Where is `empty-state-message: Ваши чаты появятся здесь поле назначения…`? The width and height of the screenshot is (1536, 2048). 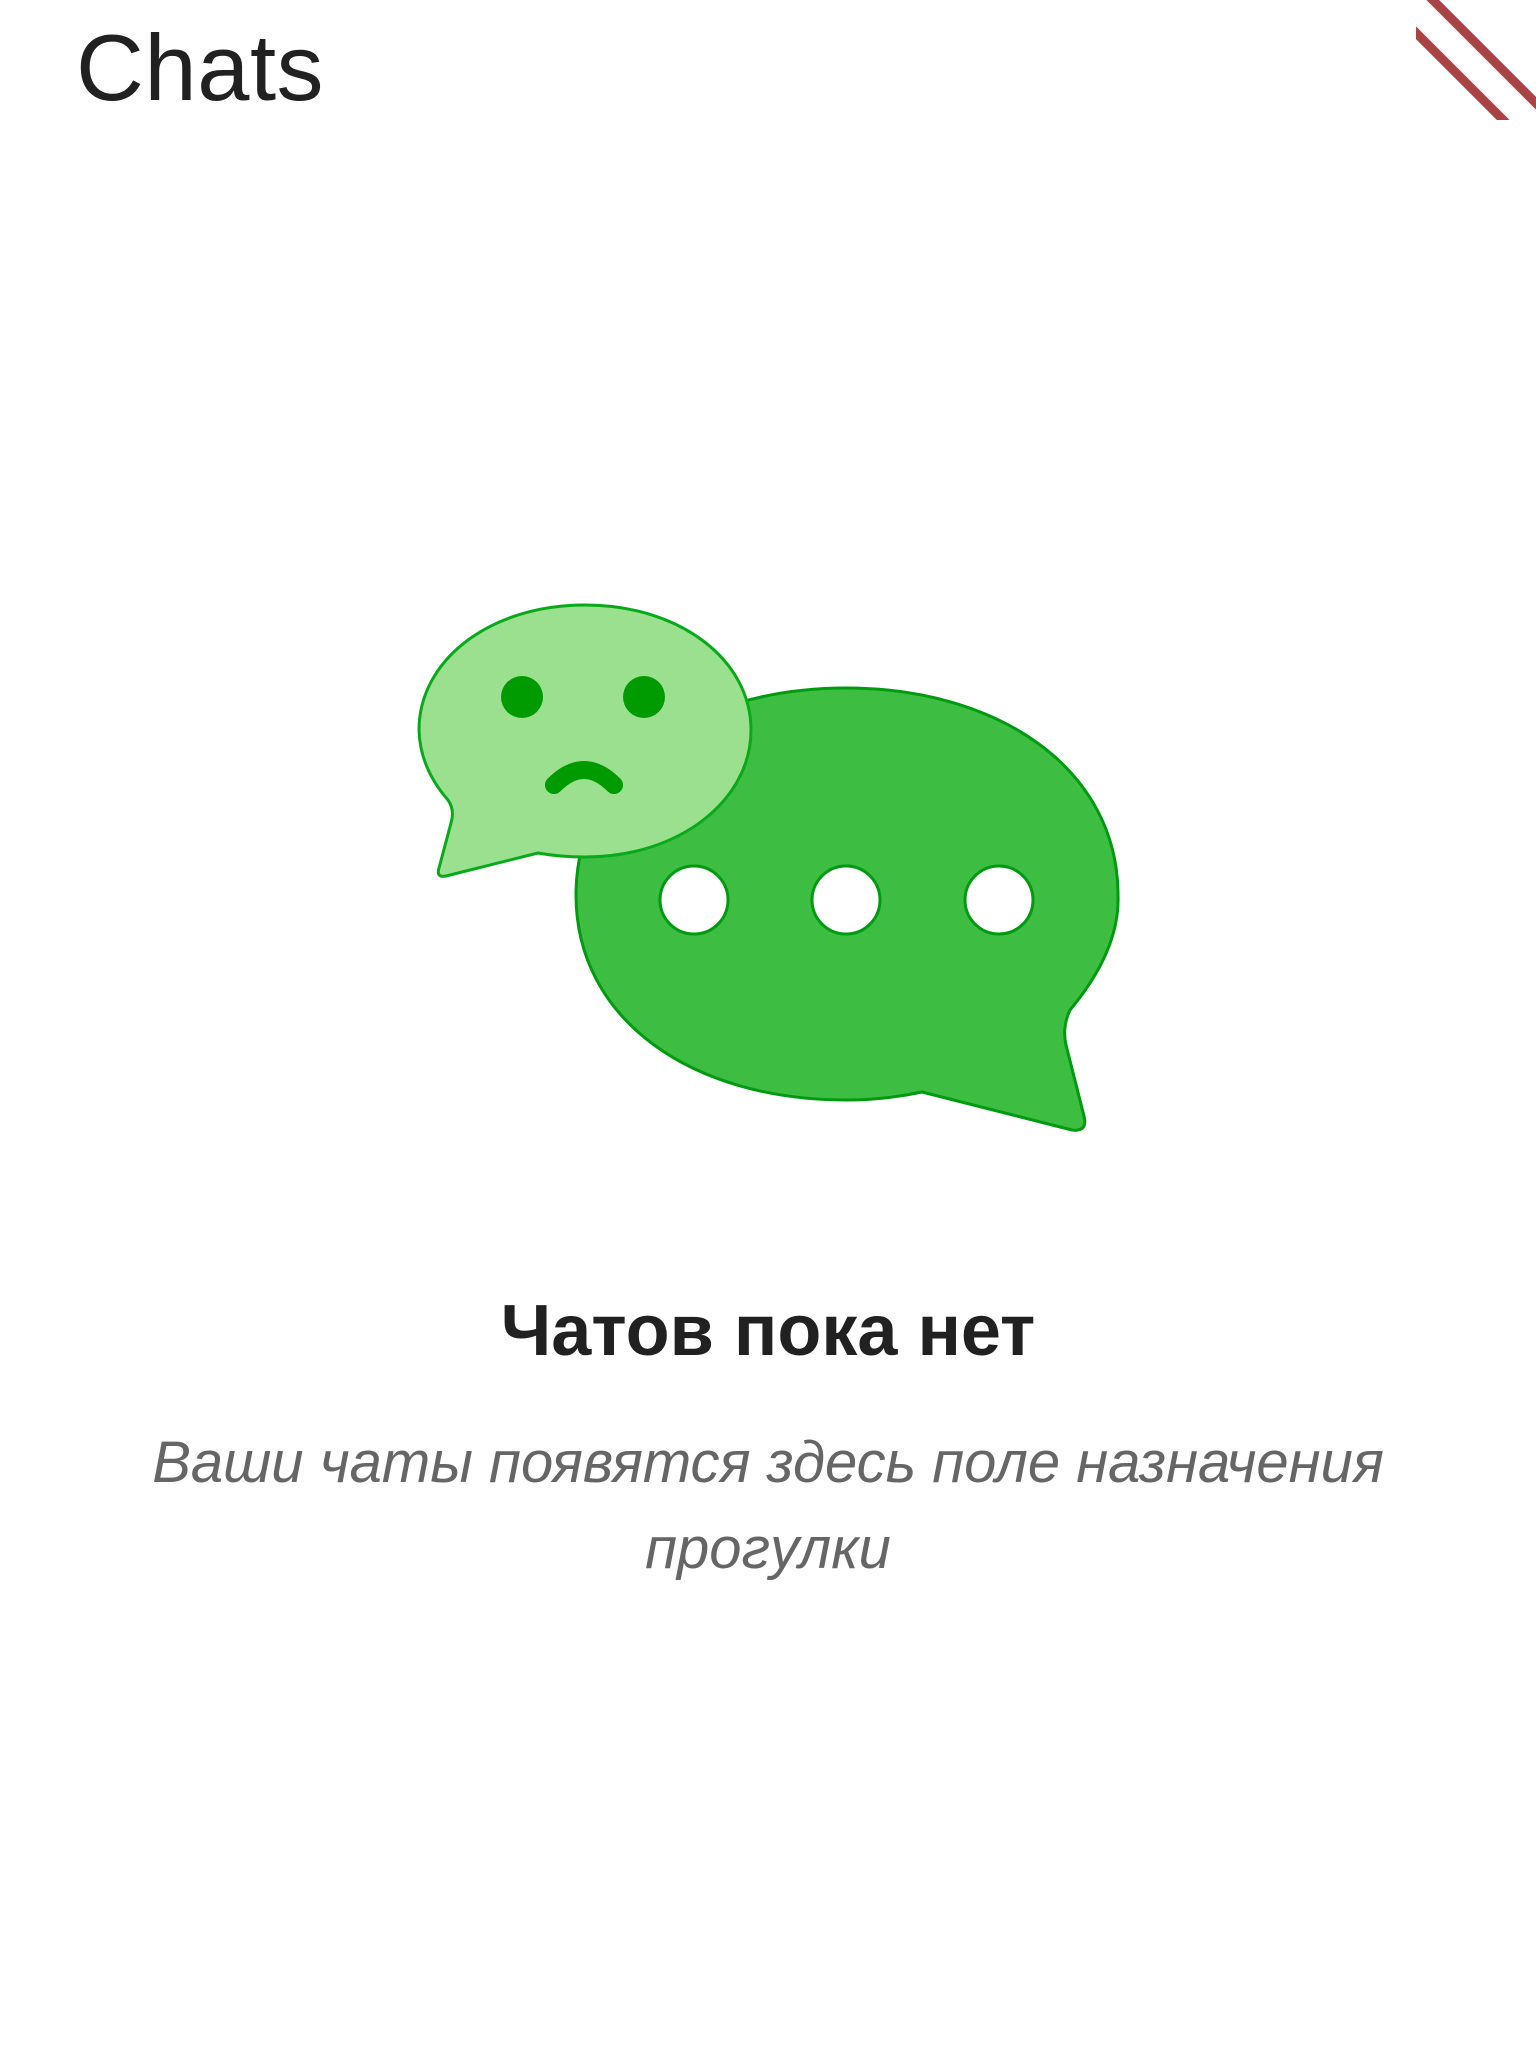
empty-state-message: Ваши чаты появятся здесь поле назначения… is located at coordinates (768, 1505).